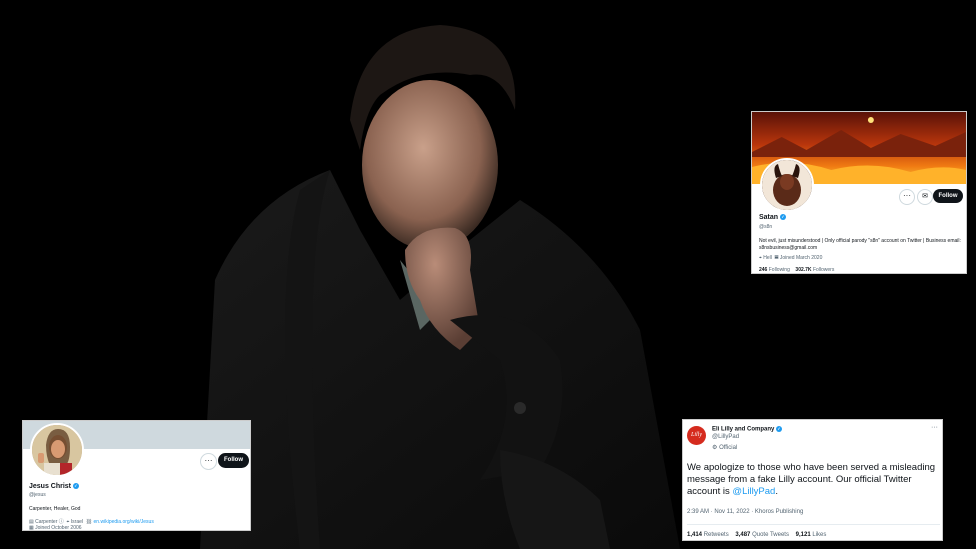 This screenshot has width=976, height=549. What do you see at coordinates (803, 270) in the screenshot?
I see `followers-count: 302.7K` at bounding box center [803, 270].